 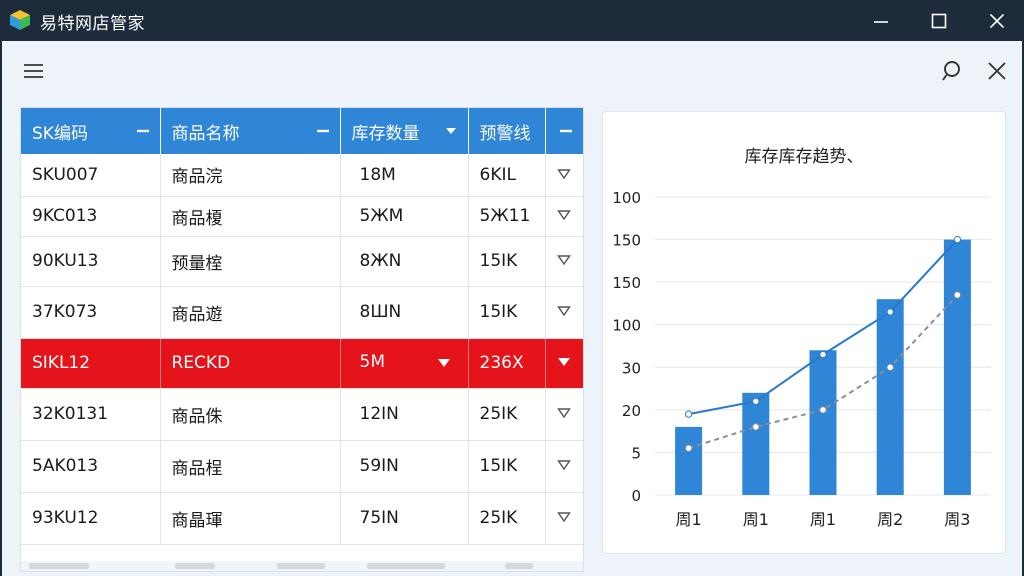 What do you see at coordinates (380, 312) in the screenshot?
I see `cell-qty-text: 8ШN` at bounding box center [380, 312].